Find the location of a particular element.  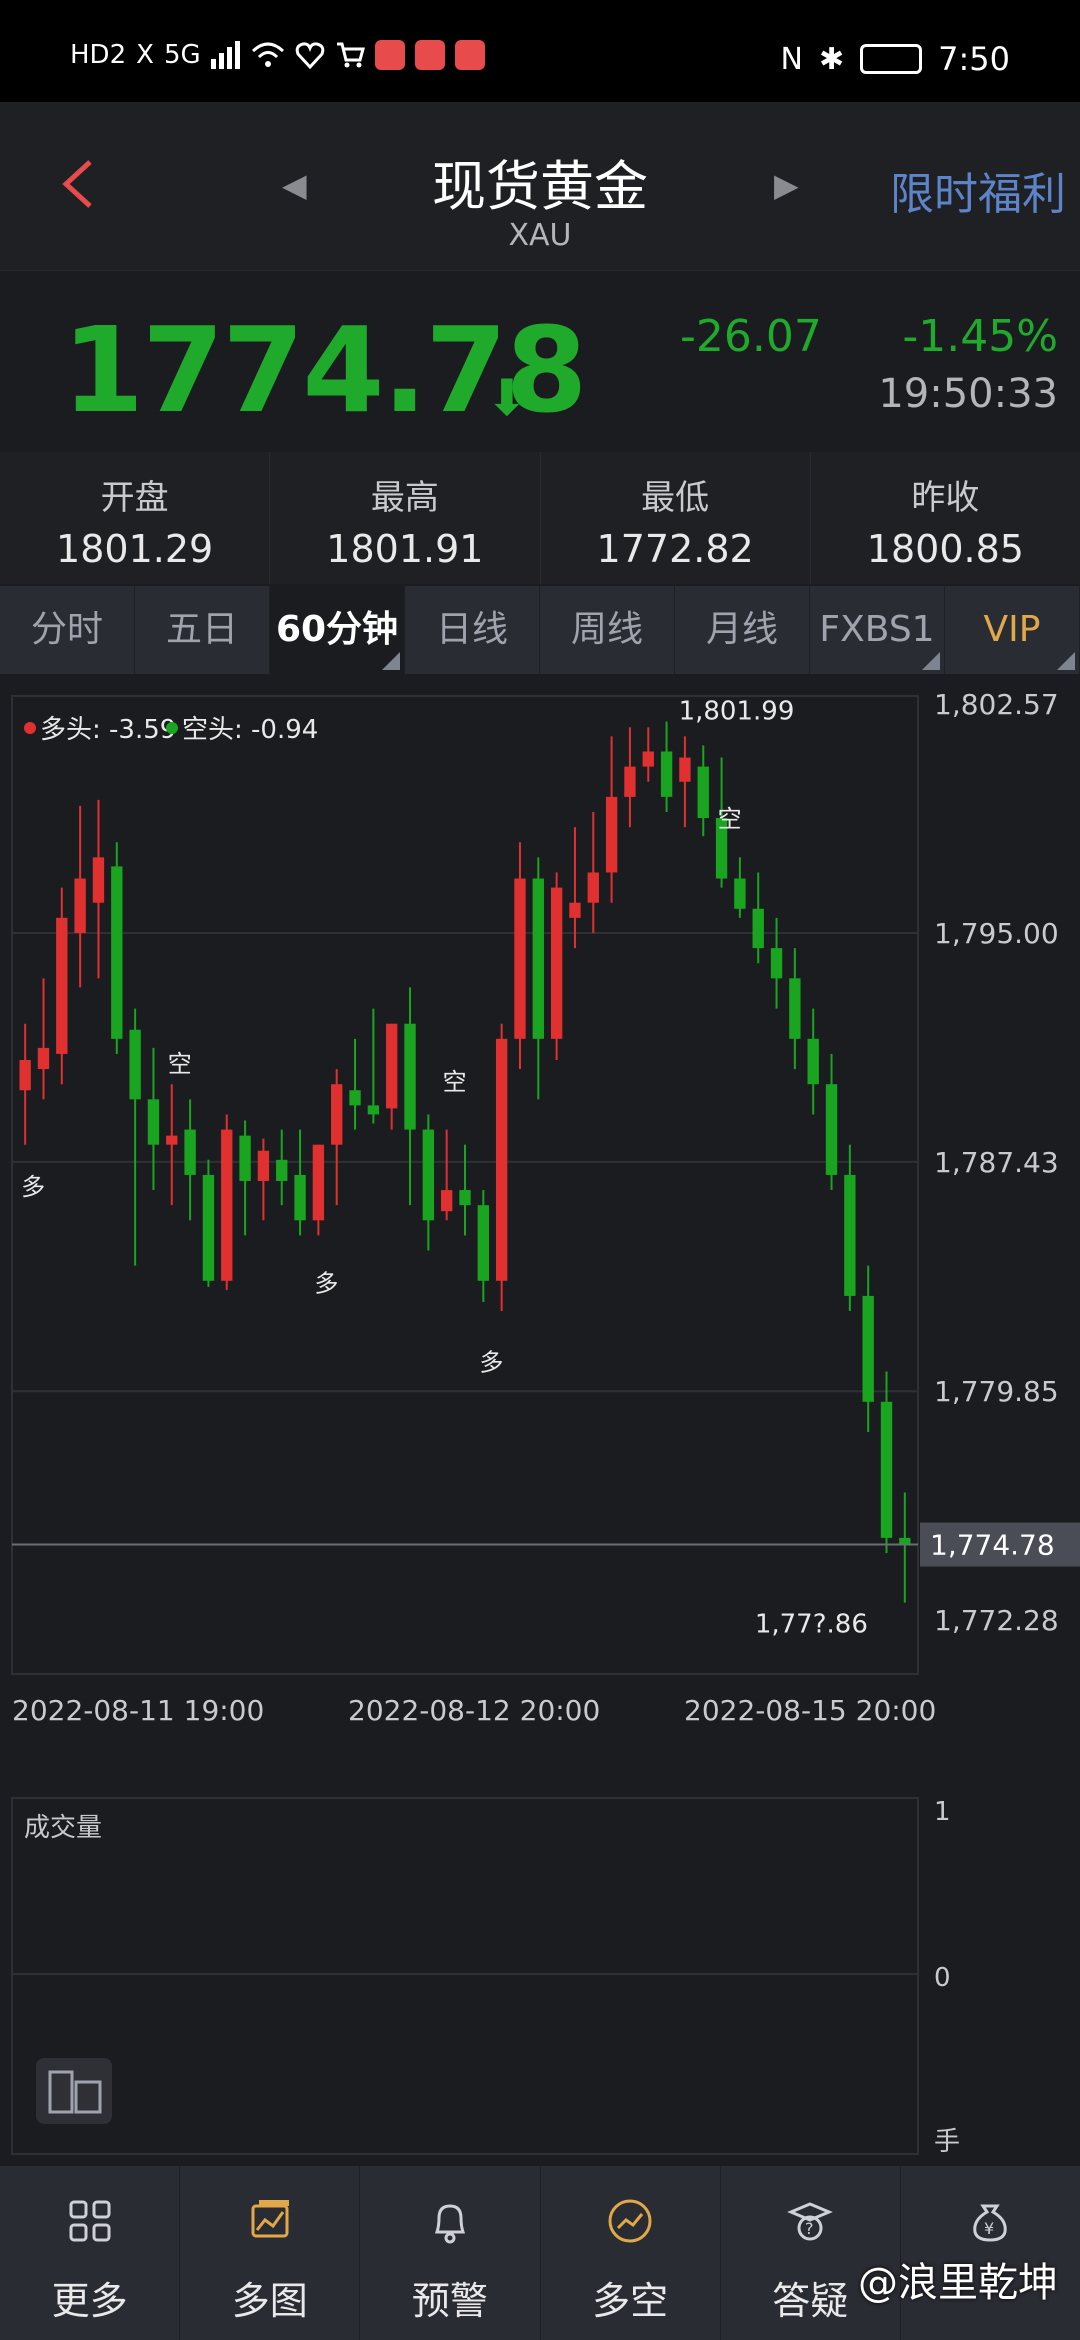

y-axis-ticks: 1,802.57 1,795.00 1,787.43 1,779.85 1,772.28 is located at coordinates (996, 1162).